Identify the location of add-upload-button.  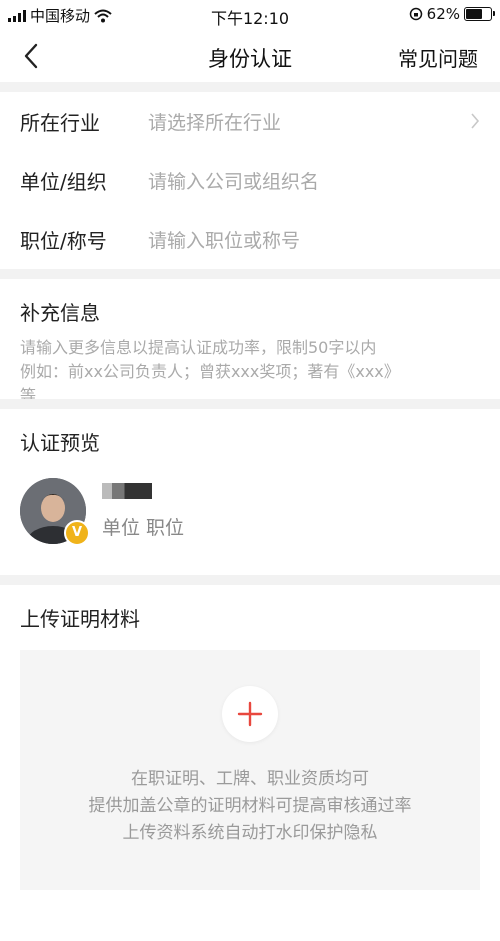
(250, 714).